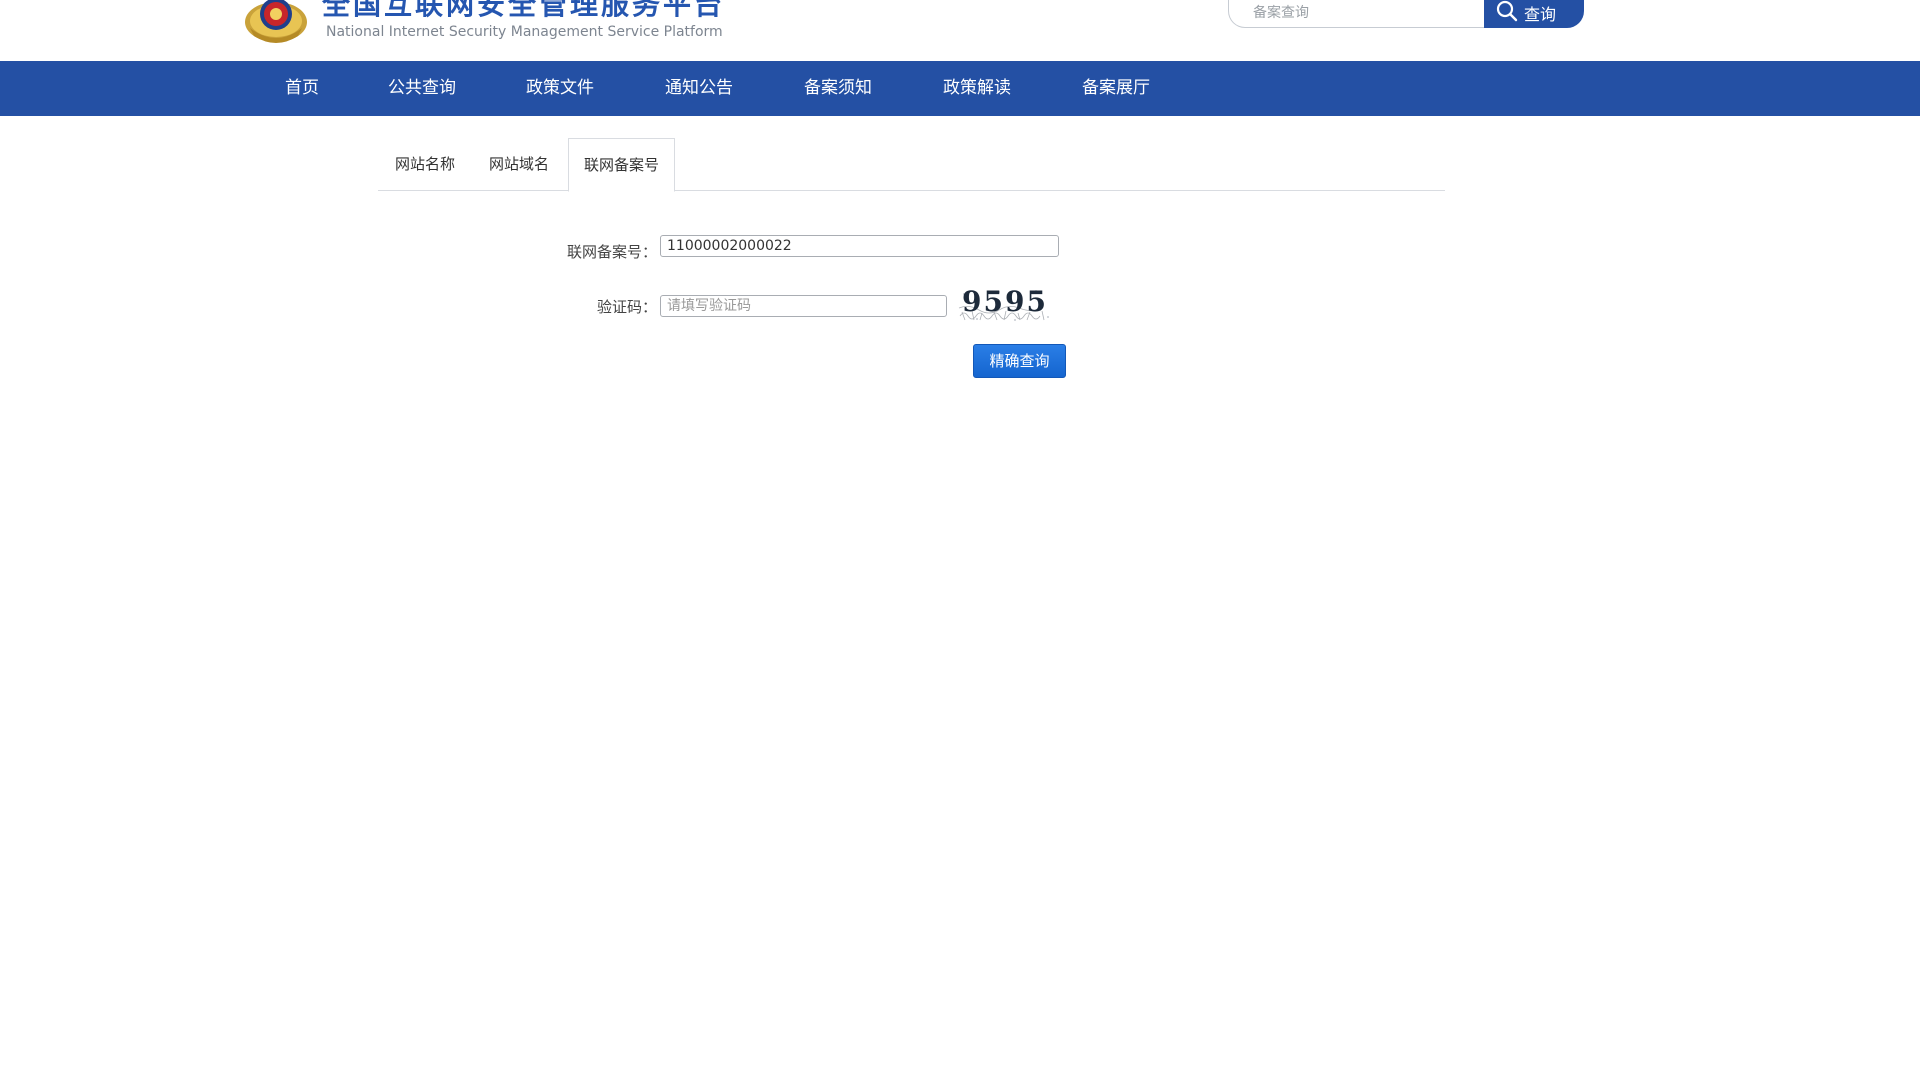  What do you see at coordinates (519, 164) in the screenshot?
I see `tab-website-domain: 网站域名` at bounding box center [519, 164].